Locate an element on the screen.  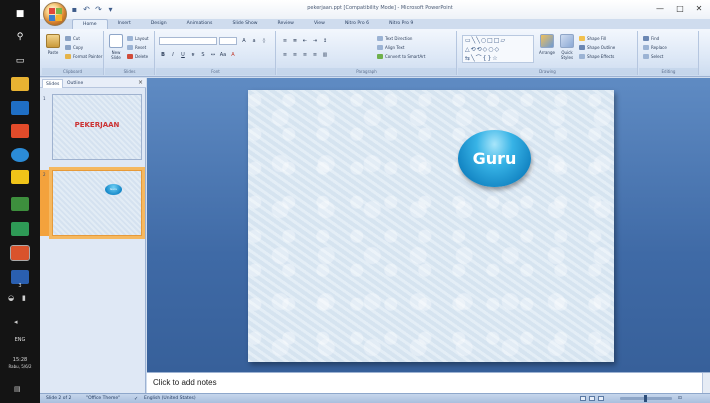
shadow-icon: S is located at coordinates (203, 55).